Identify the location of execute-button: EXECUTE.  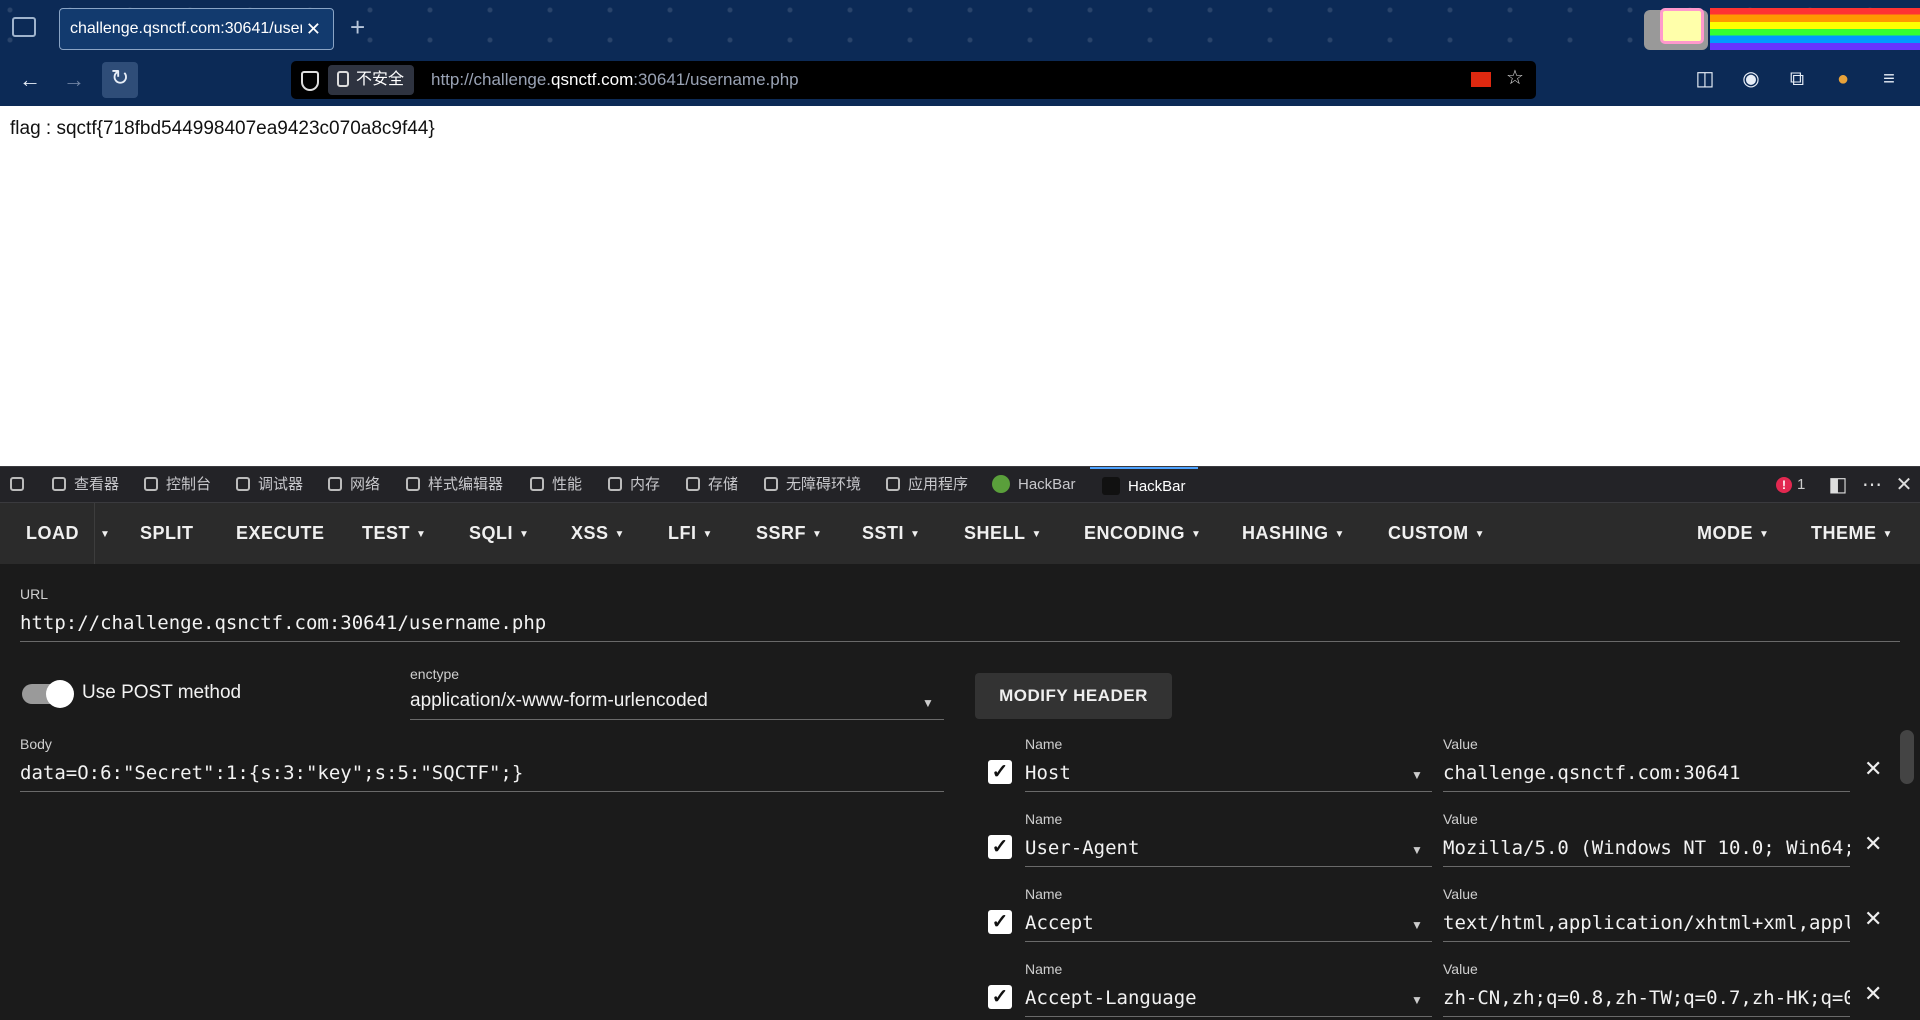
(280, 533).